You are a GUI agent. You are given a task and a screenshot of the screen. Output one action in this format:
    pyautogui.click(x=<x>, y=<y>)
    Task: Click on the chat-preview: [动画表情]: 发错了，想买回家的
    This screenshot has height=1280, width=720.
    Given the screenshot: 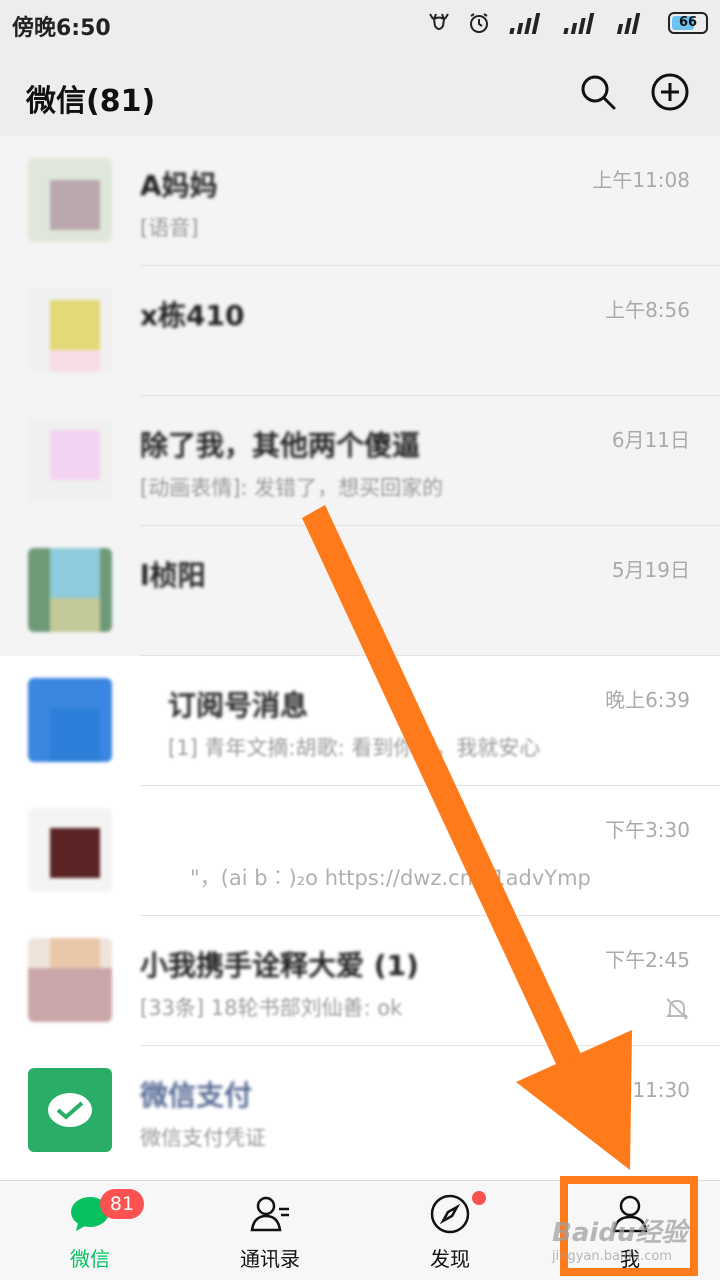 What is the action you would take?
    pyautogui.click(x=292, y=488)
    